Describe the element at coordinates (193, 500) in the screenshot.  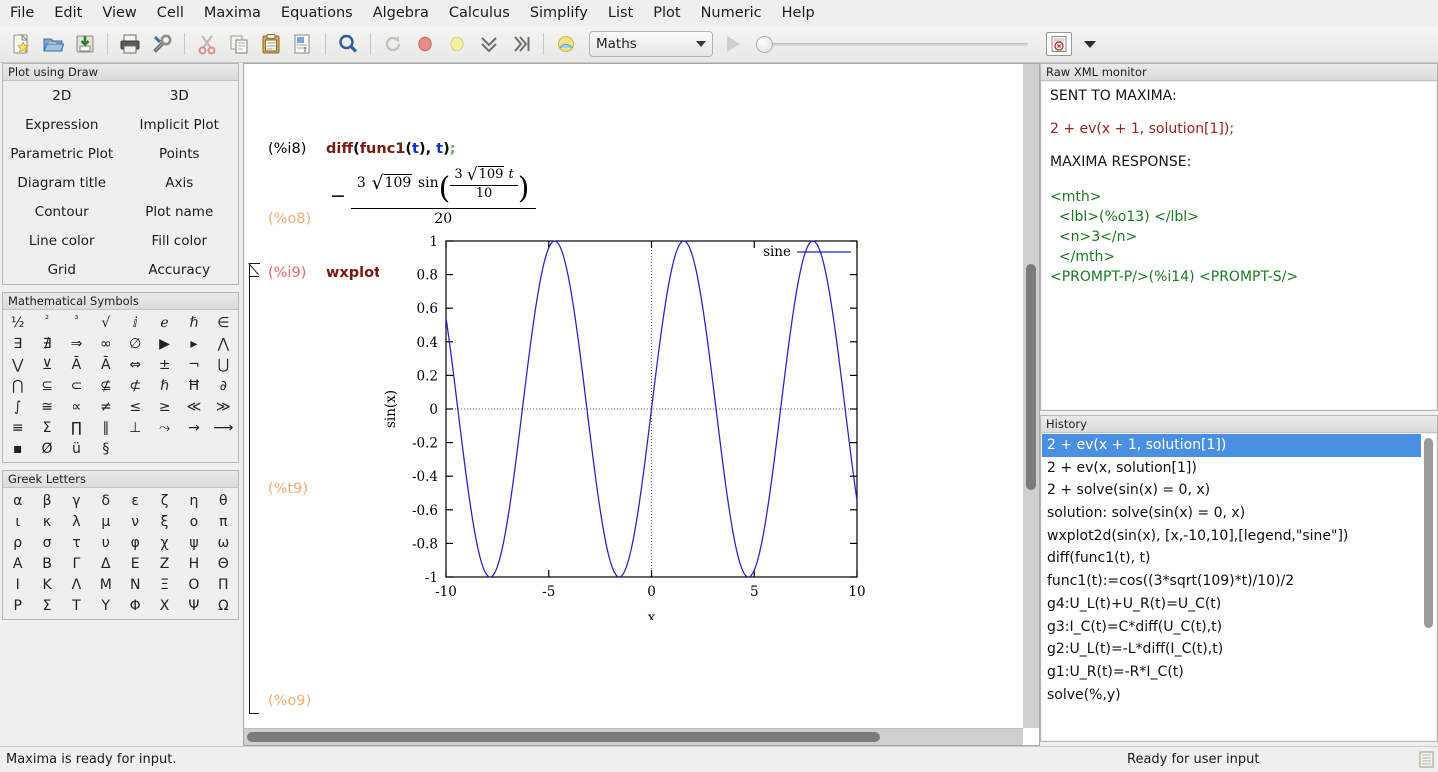
I see `greek-letter-6: η` at that location.